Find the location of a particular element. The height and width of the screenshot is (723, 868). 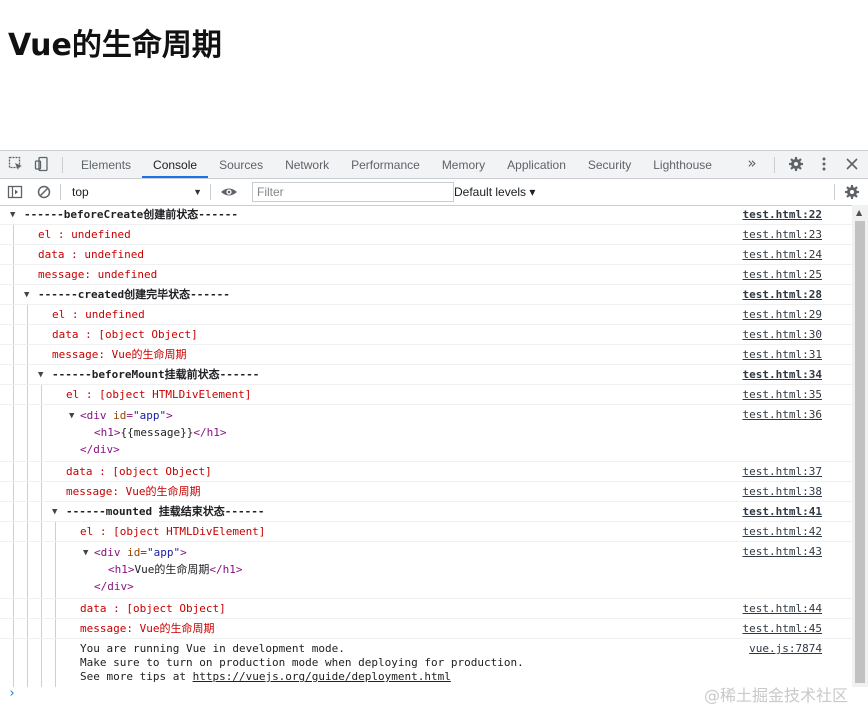

source-link: test.html:28 is located at coordinates (782, 295).